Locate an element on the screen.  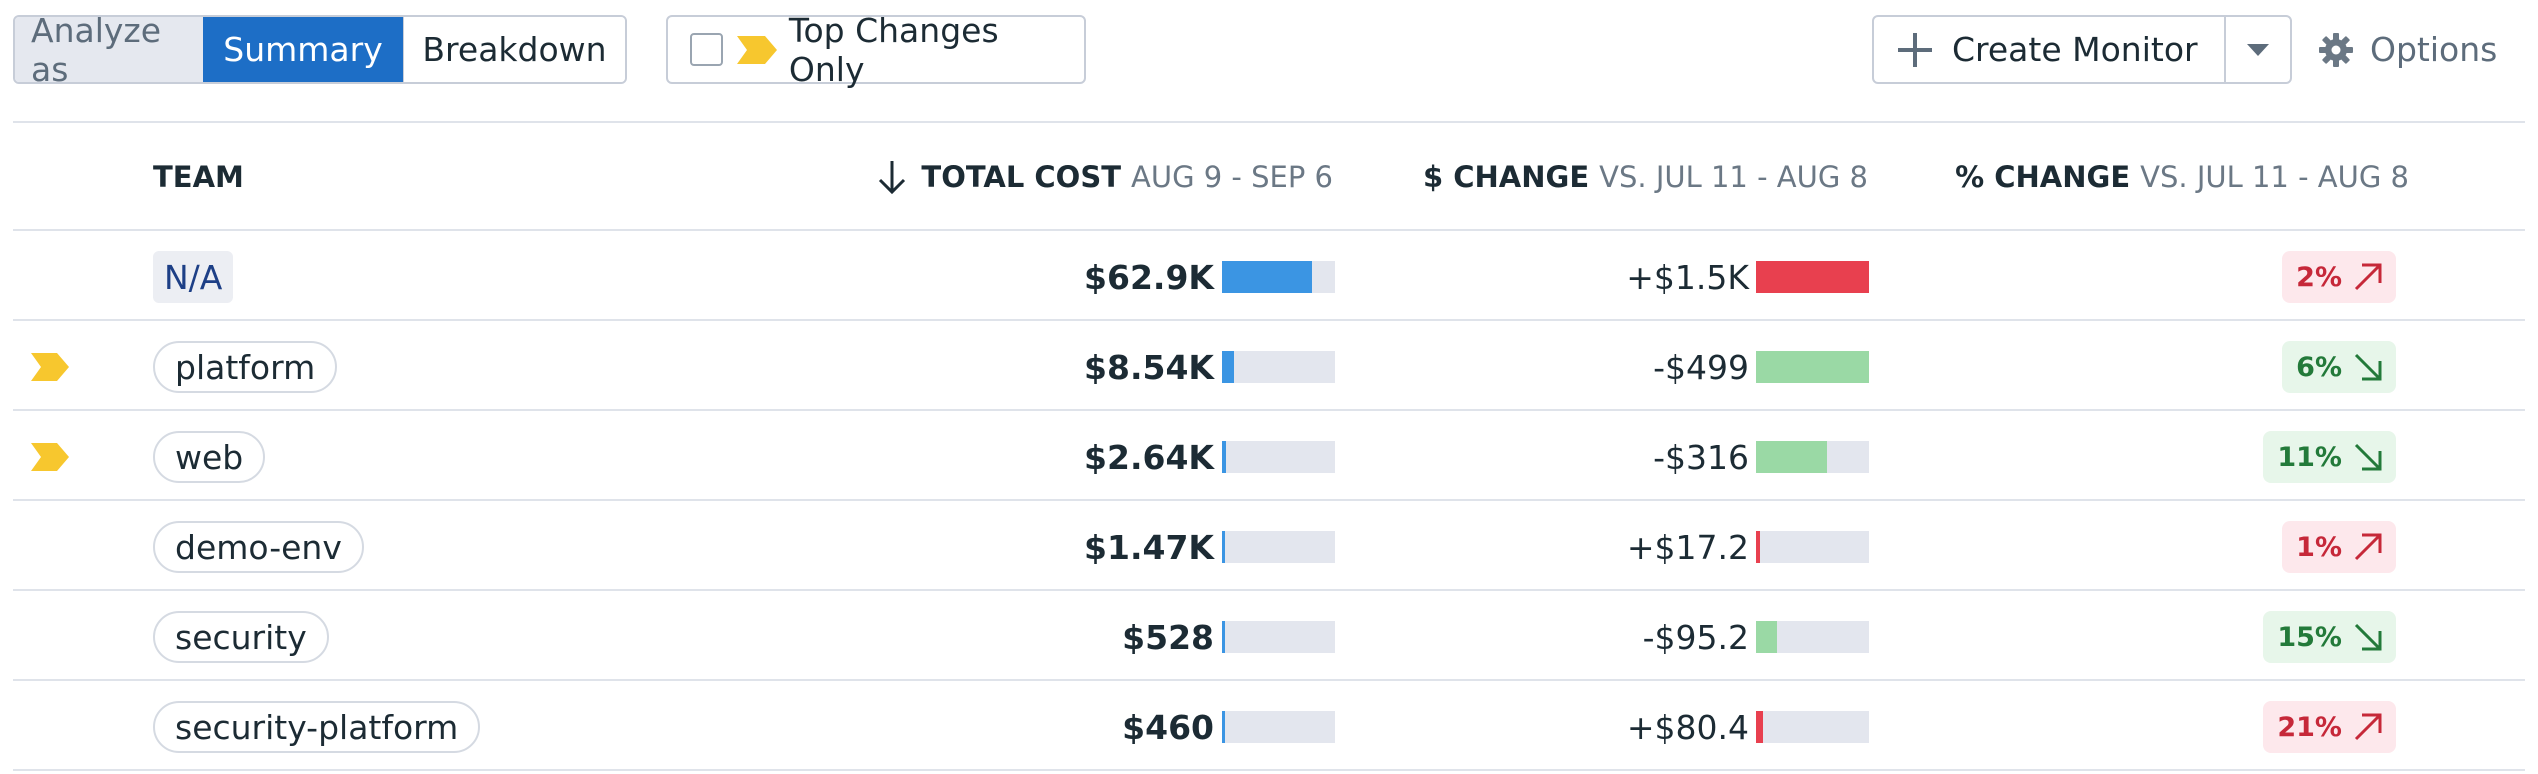
chevron-down-icon is located at coordinates (2257, 49).